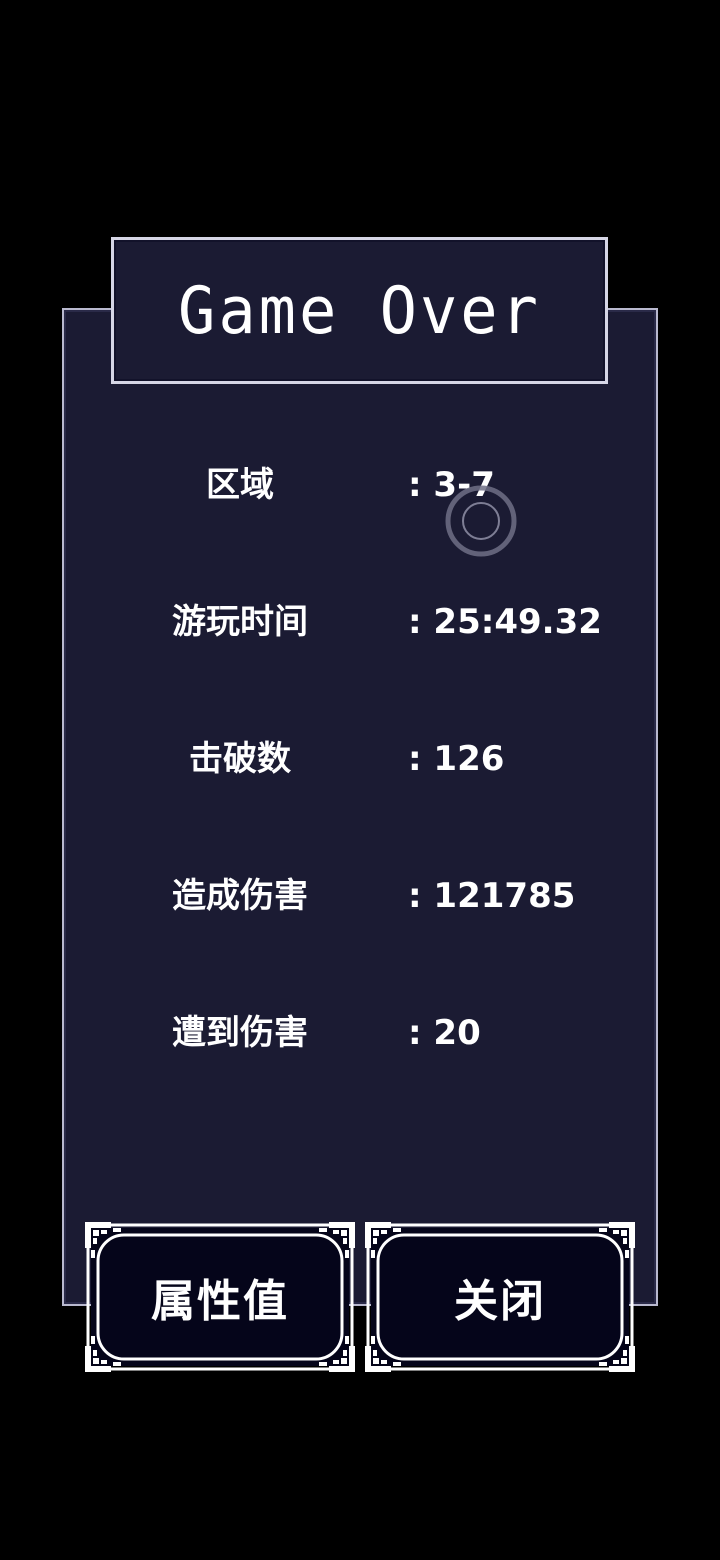 This screenshot has width=720, height=1560. What do you see at coordinates (456, 759) in the screenshot?
I see `stat-value-kills: : 126` at bounding box center [456, 759].